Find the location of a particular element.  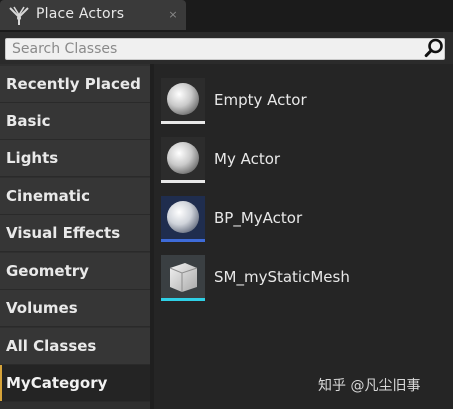

sidebar-item-volumes: Volumes is located at coordinates (75, 308).